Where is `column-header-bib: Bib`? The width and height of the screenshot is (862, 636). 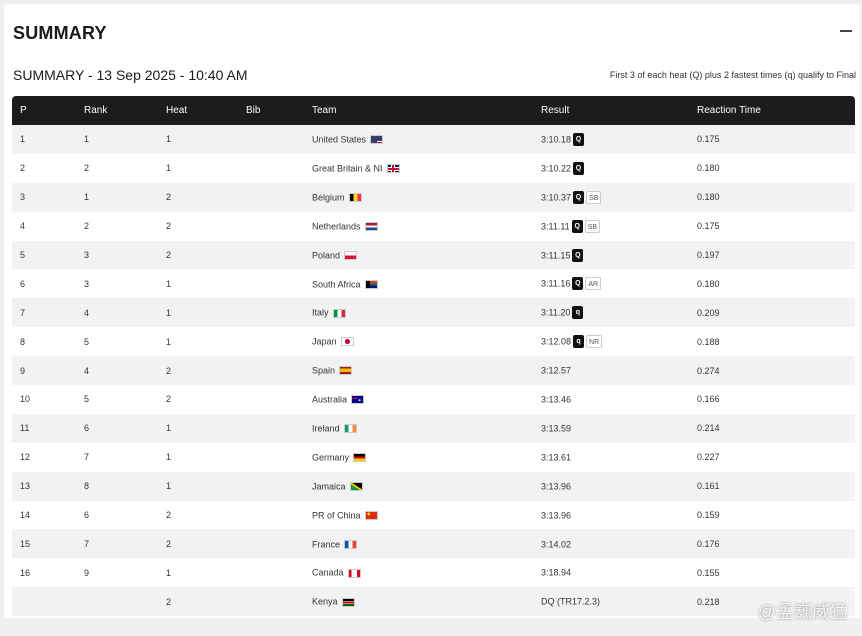 column-header-bib: Bib is located at coordinates (271, 110).